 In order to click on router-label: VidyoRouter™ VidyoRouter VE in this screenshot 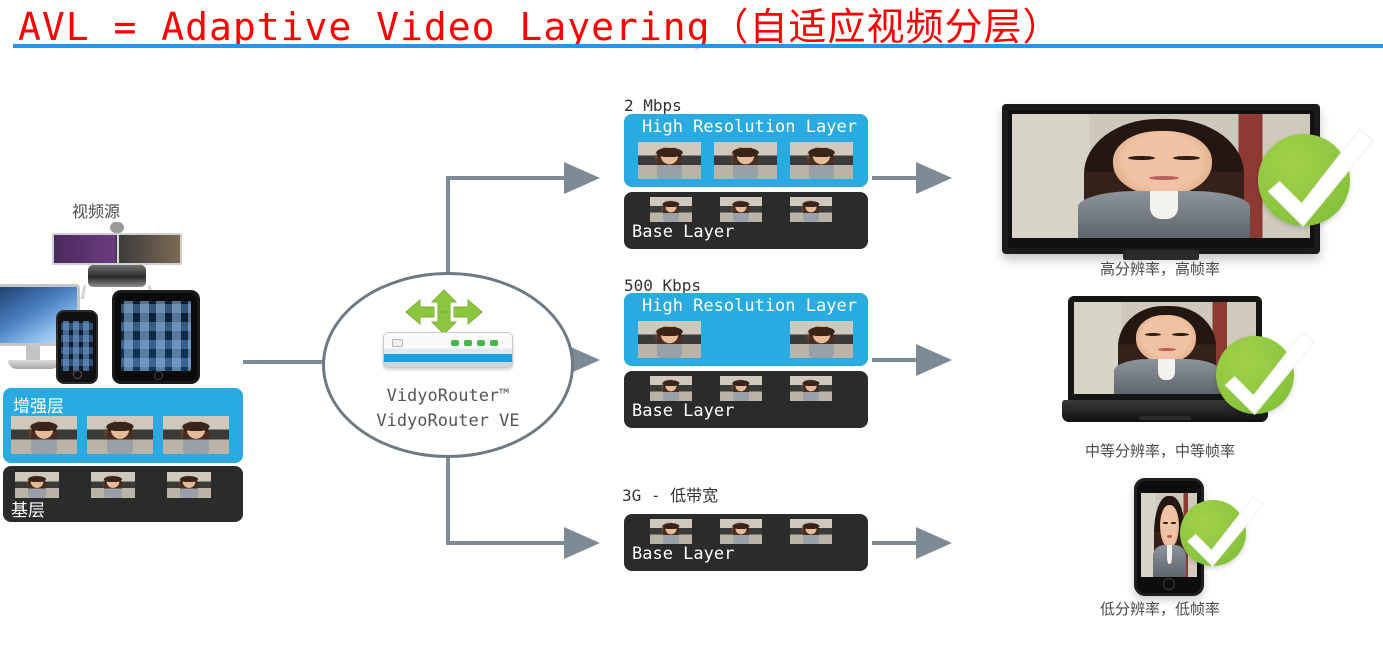, I will do `click(448, 409)`.